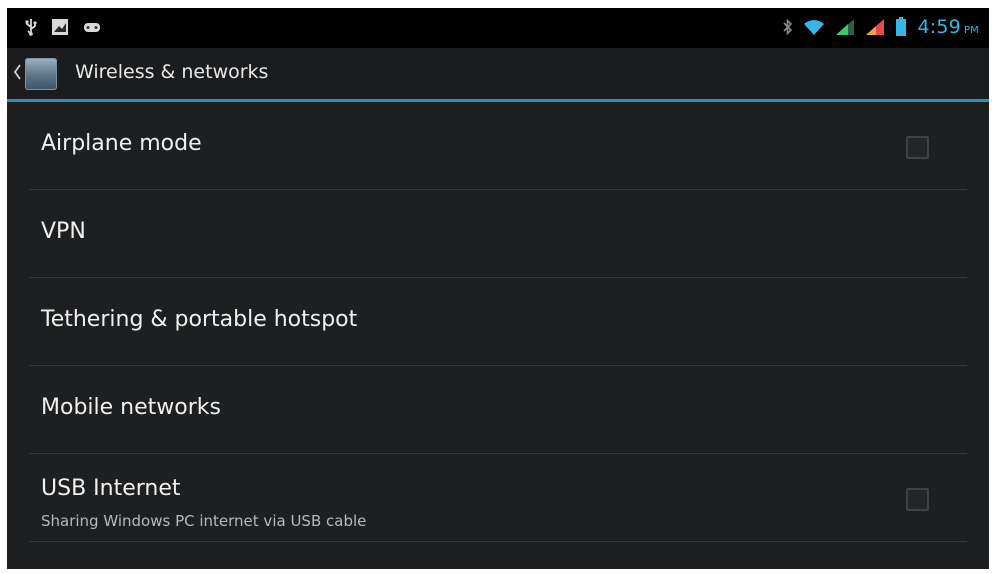  Describe the element at coordinates (17, 73) in the screenshot. I see `chevron-left-icon` at that location.